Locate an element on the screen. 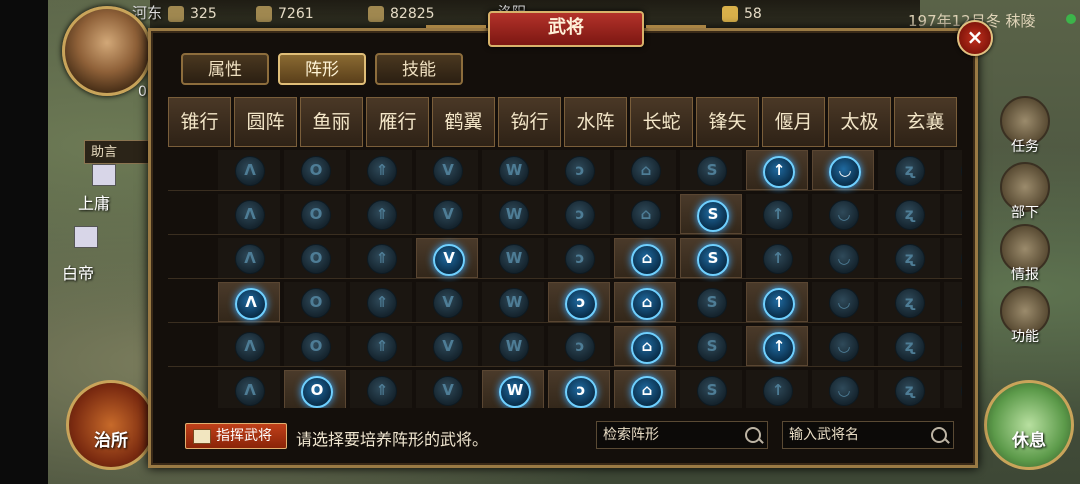  city-label-baidi: 白帝 is located at coordinates (78, 272).